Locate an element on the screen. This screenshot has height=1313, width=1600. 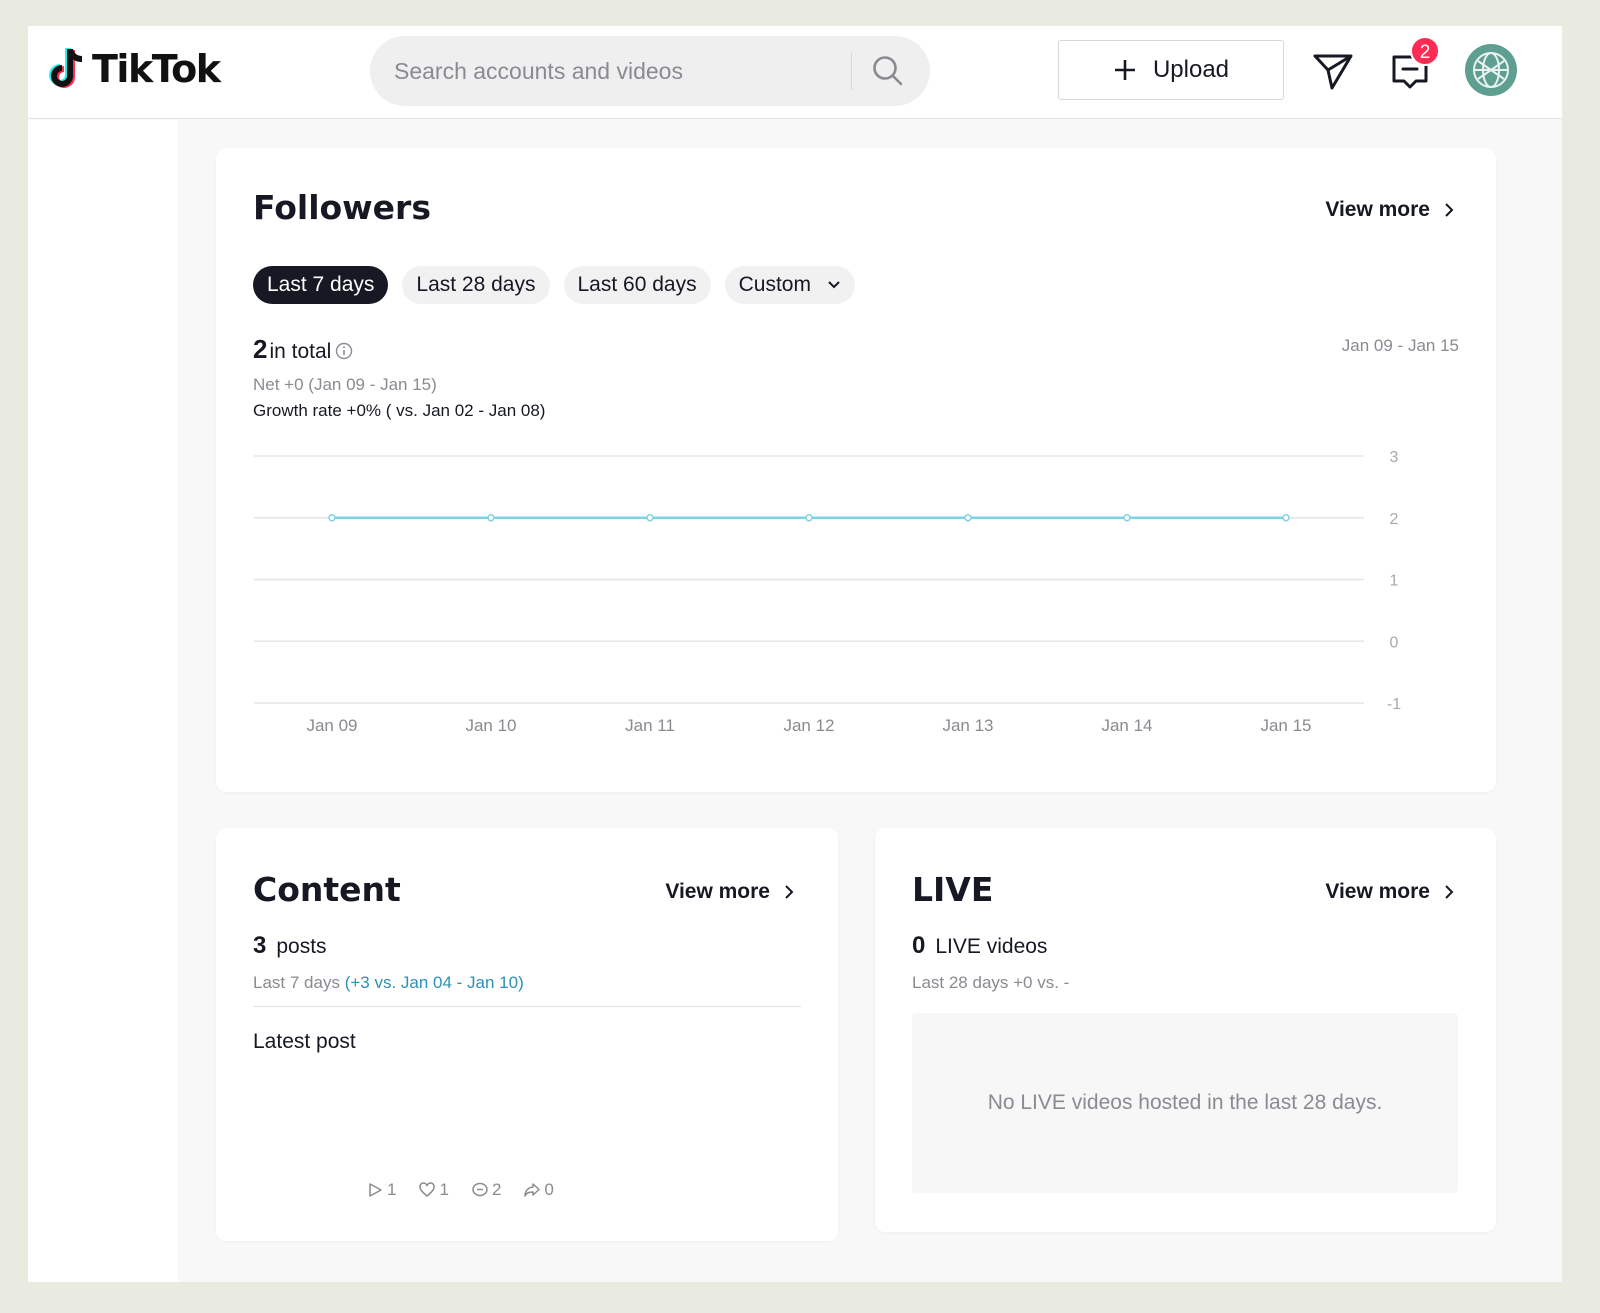
upload-button: Upload is located at coordinates (1171, 70).